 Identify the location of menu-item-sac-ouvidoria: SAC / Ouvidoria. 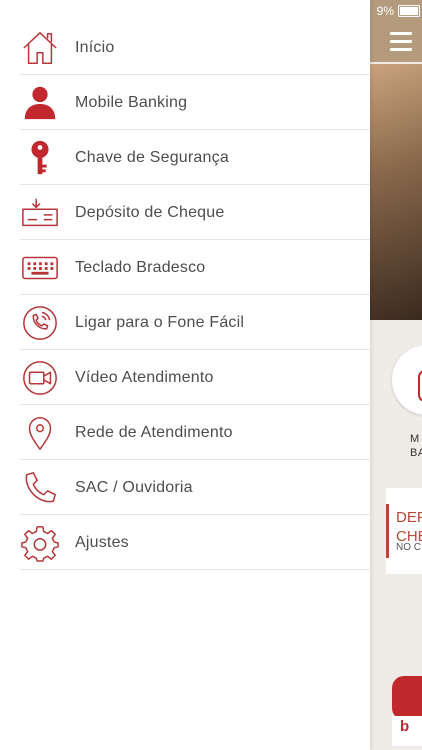
(185, 487).